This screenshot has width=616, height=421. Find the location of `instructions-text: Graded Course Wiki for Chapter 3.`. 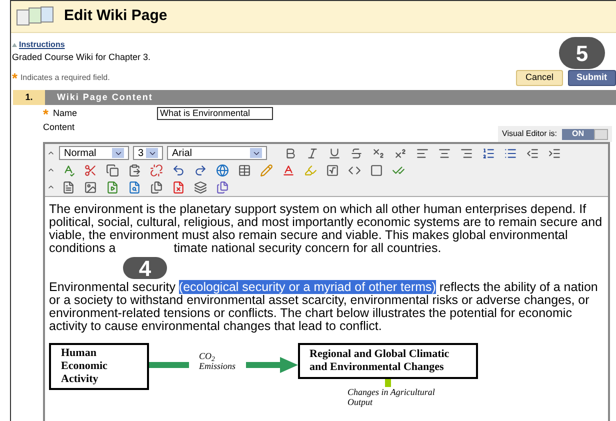

instructions-text: Graded Course Wiki for Chapter 3. is located at coordinates (81, 57).